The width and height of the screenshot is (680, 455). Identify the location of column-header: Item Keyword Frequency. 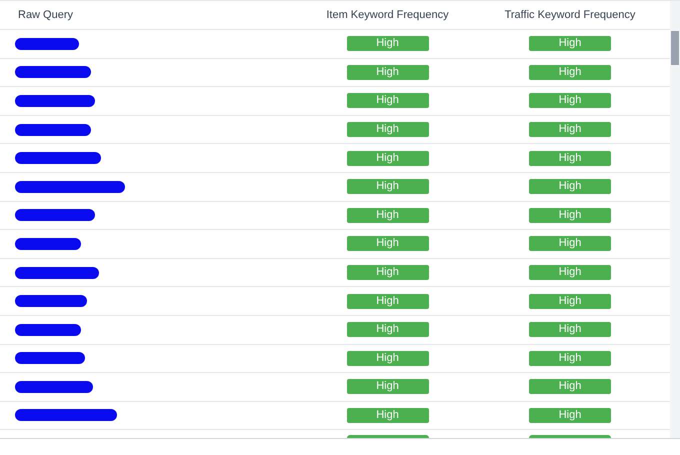
(387, 14).